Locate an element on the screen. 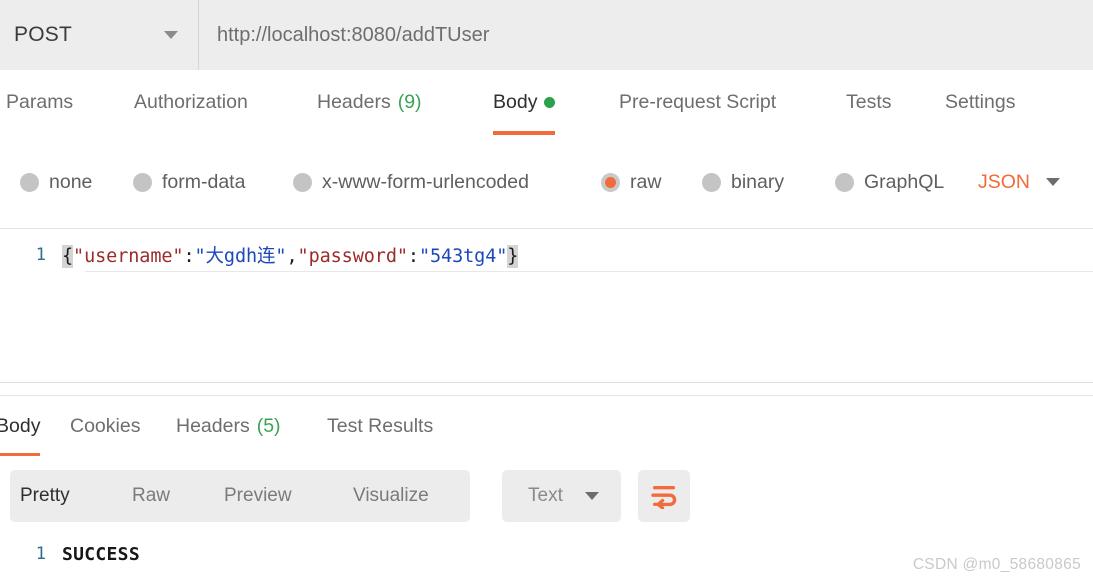 This screenshot has width=1093, height=582. tab-headers-count: (9) is located at coordinates (409, 102).